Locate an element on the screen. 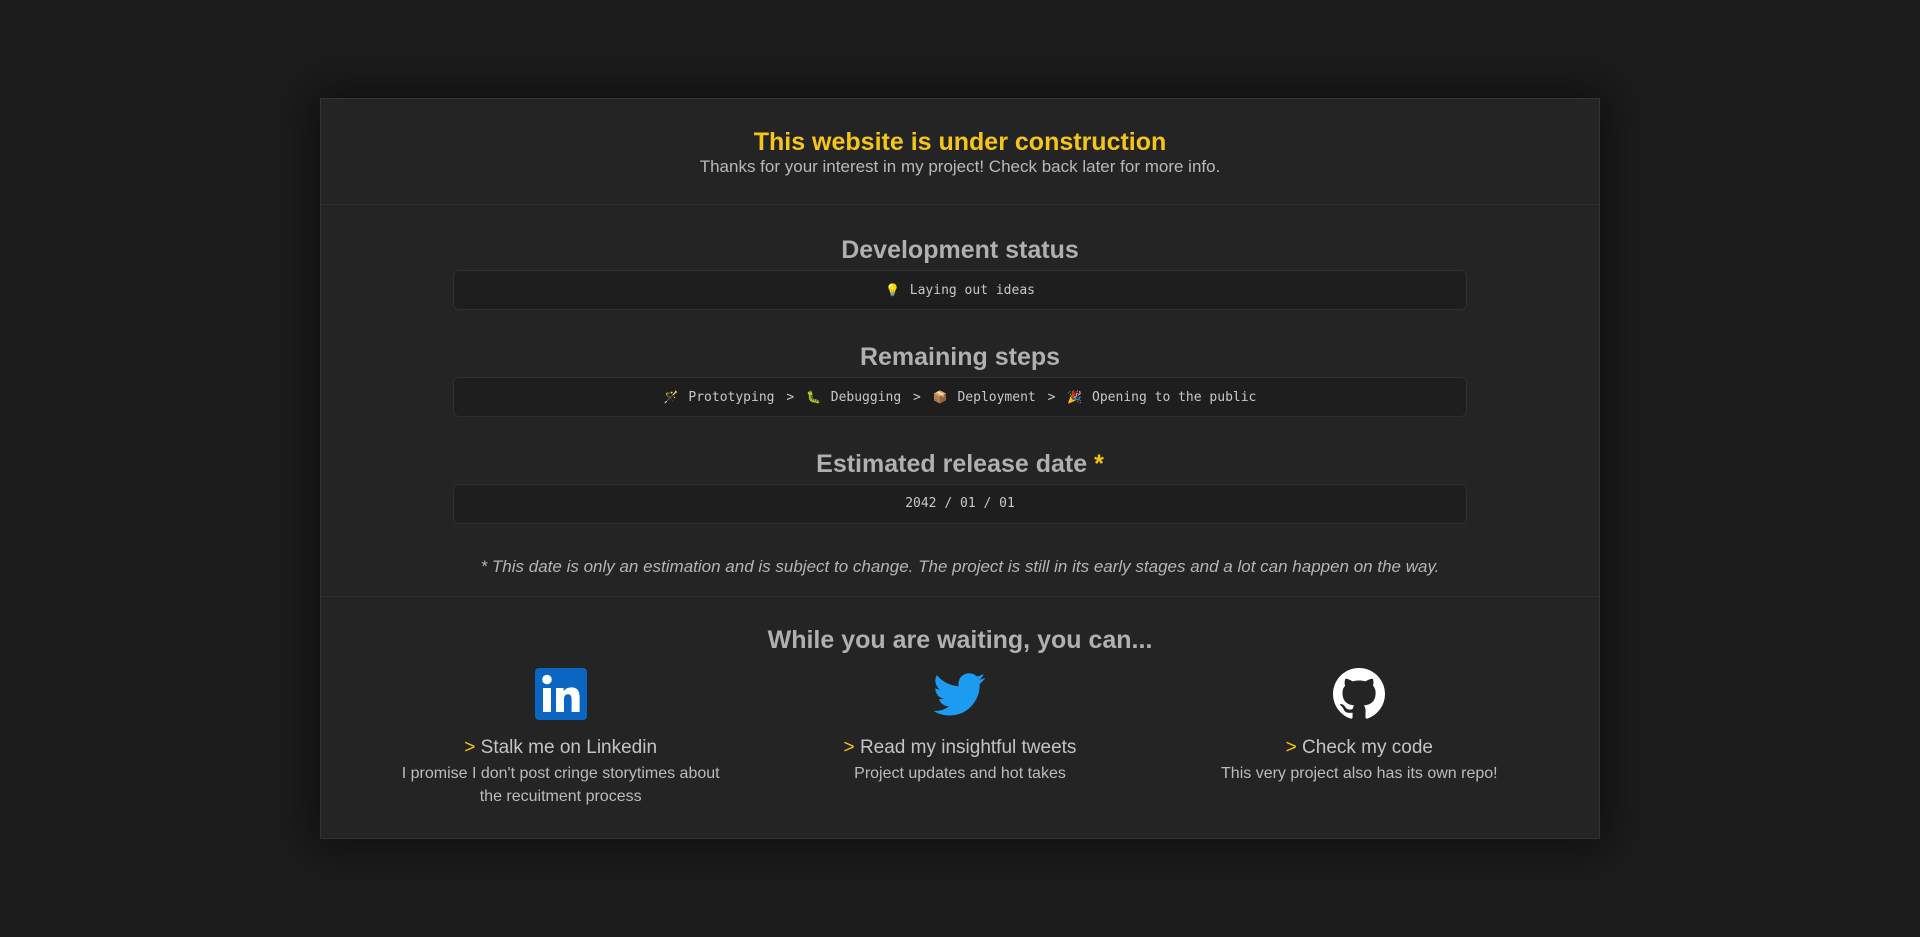 The width and height of the screenshot is (1920, 937). step-prototyping: Prototyping is located at coordinates (731, 397).